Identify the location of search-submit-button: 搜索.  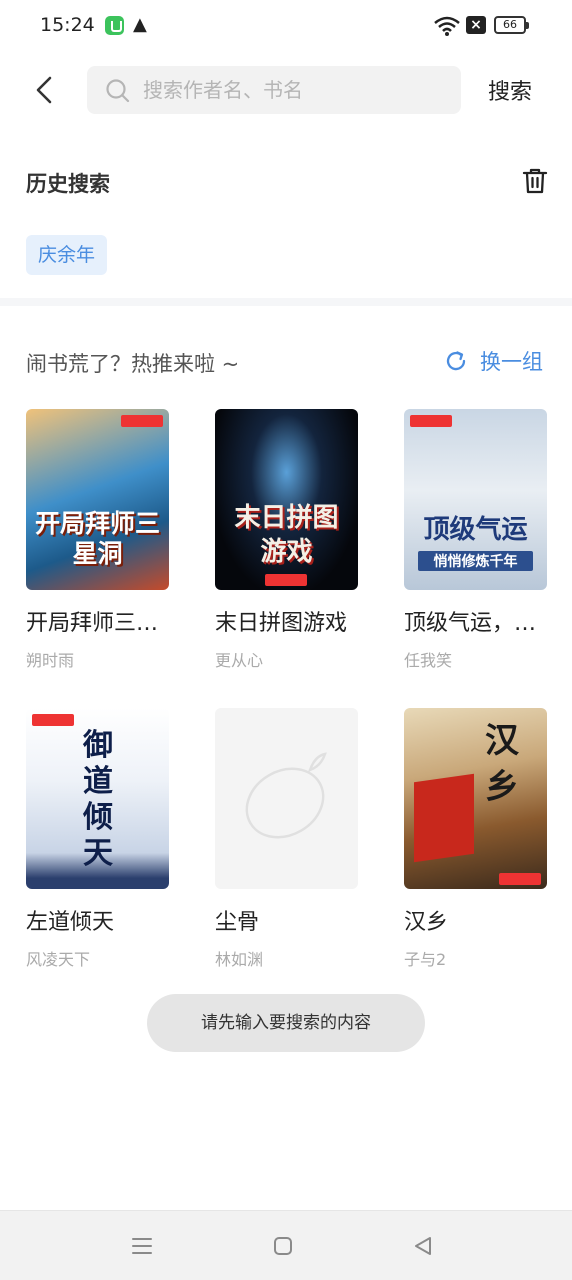
(510, 90).